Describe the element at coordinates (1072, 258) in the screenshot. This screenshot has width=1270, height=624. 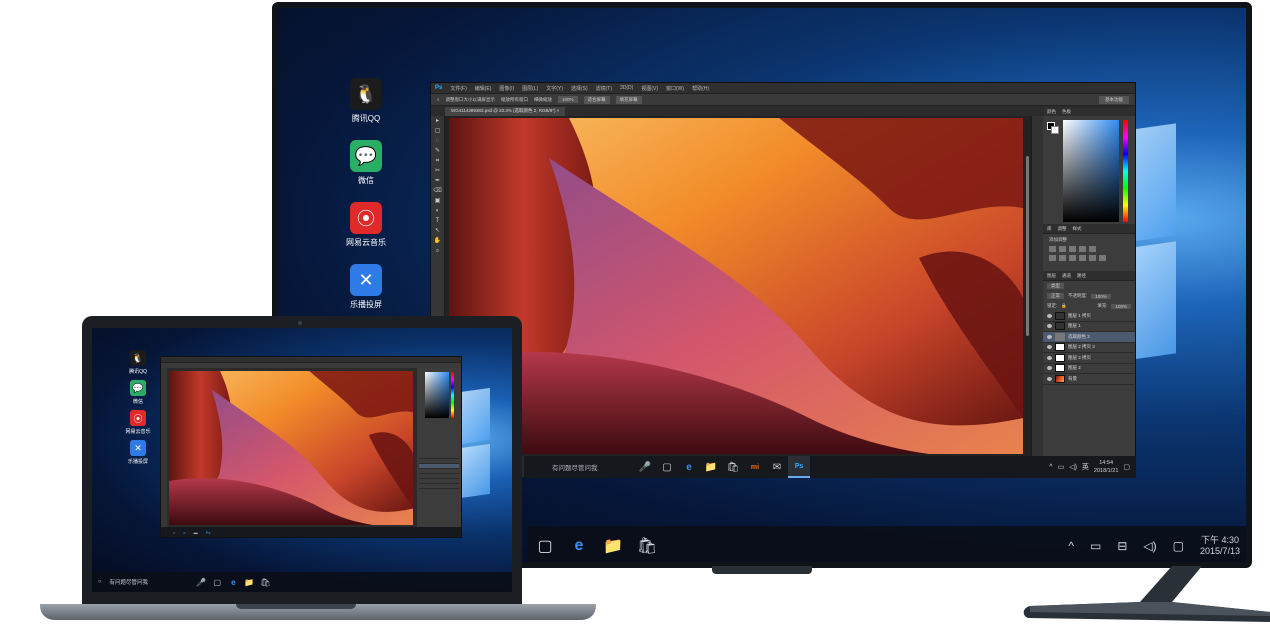
I see `bw-icon` at that location.